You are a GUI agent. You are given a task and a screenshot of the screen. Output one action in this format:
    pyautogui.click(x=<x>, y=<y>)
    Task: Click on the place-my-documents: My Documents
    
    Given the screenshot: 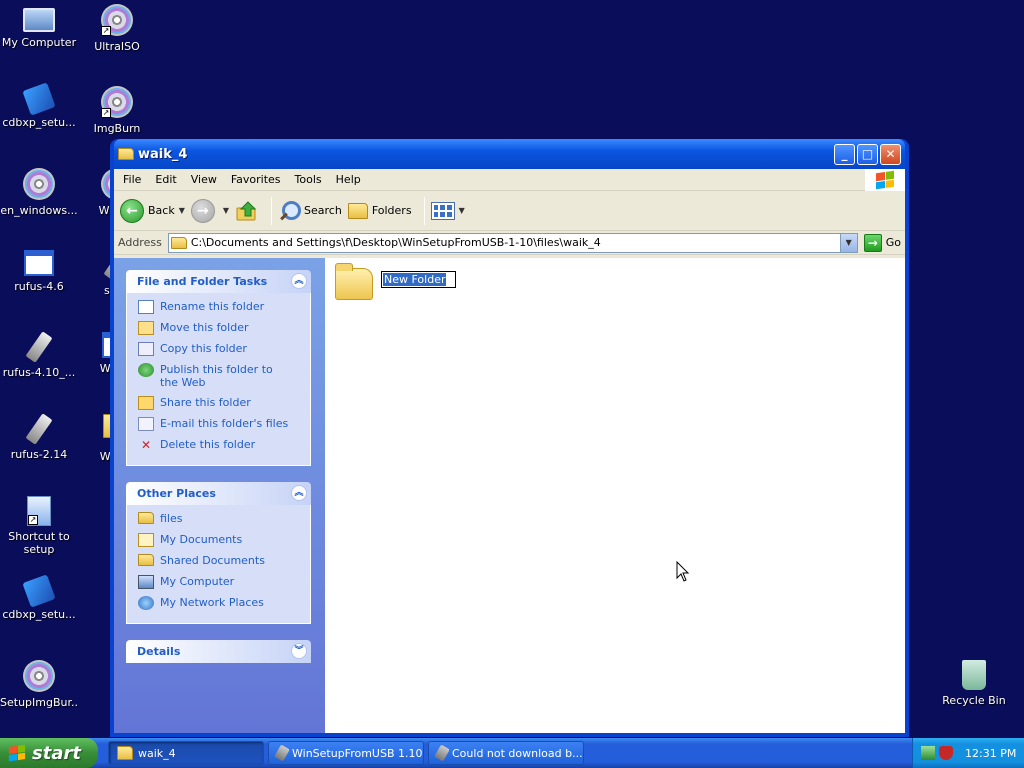 What is the action you would take?
    pyautogui.click(x=224, y=540)
    